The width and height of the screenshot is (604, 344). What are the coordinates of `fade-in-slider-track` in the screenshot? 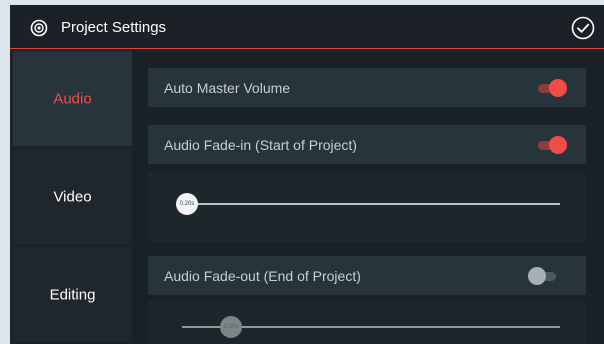 It's located at (371, 204).